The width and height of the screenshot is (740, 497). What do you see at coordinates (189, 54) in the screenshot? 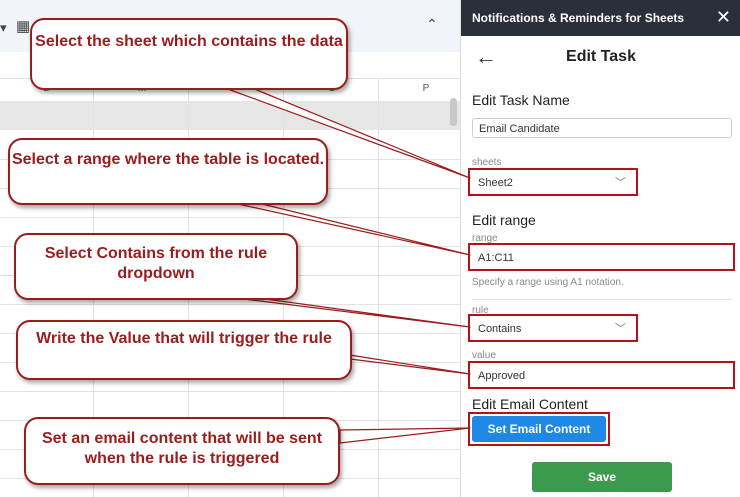
I see `callout-sheet: Select the sheet which contains the data` at bounding box center [189, 54].